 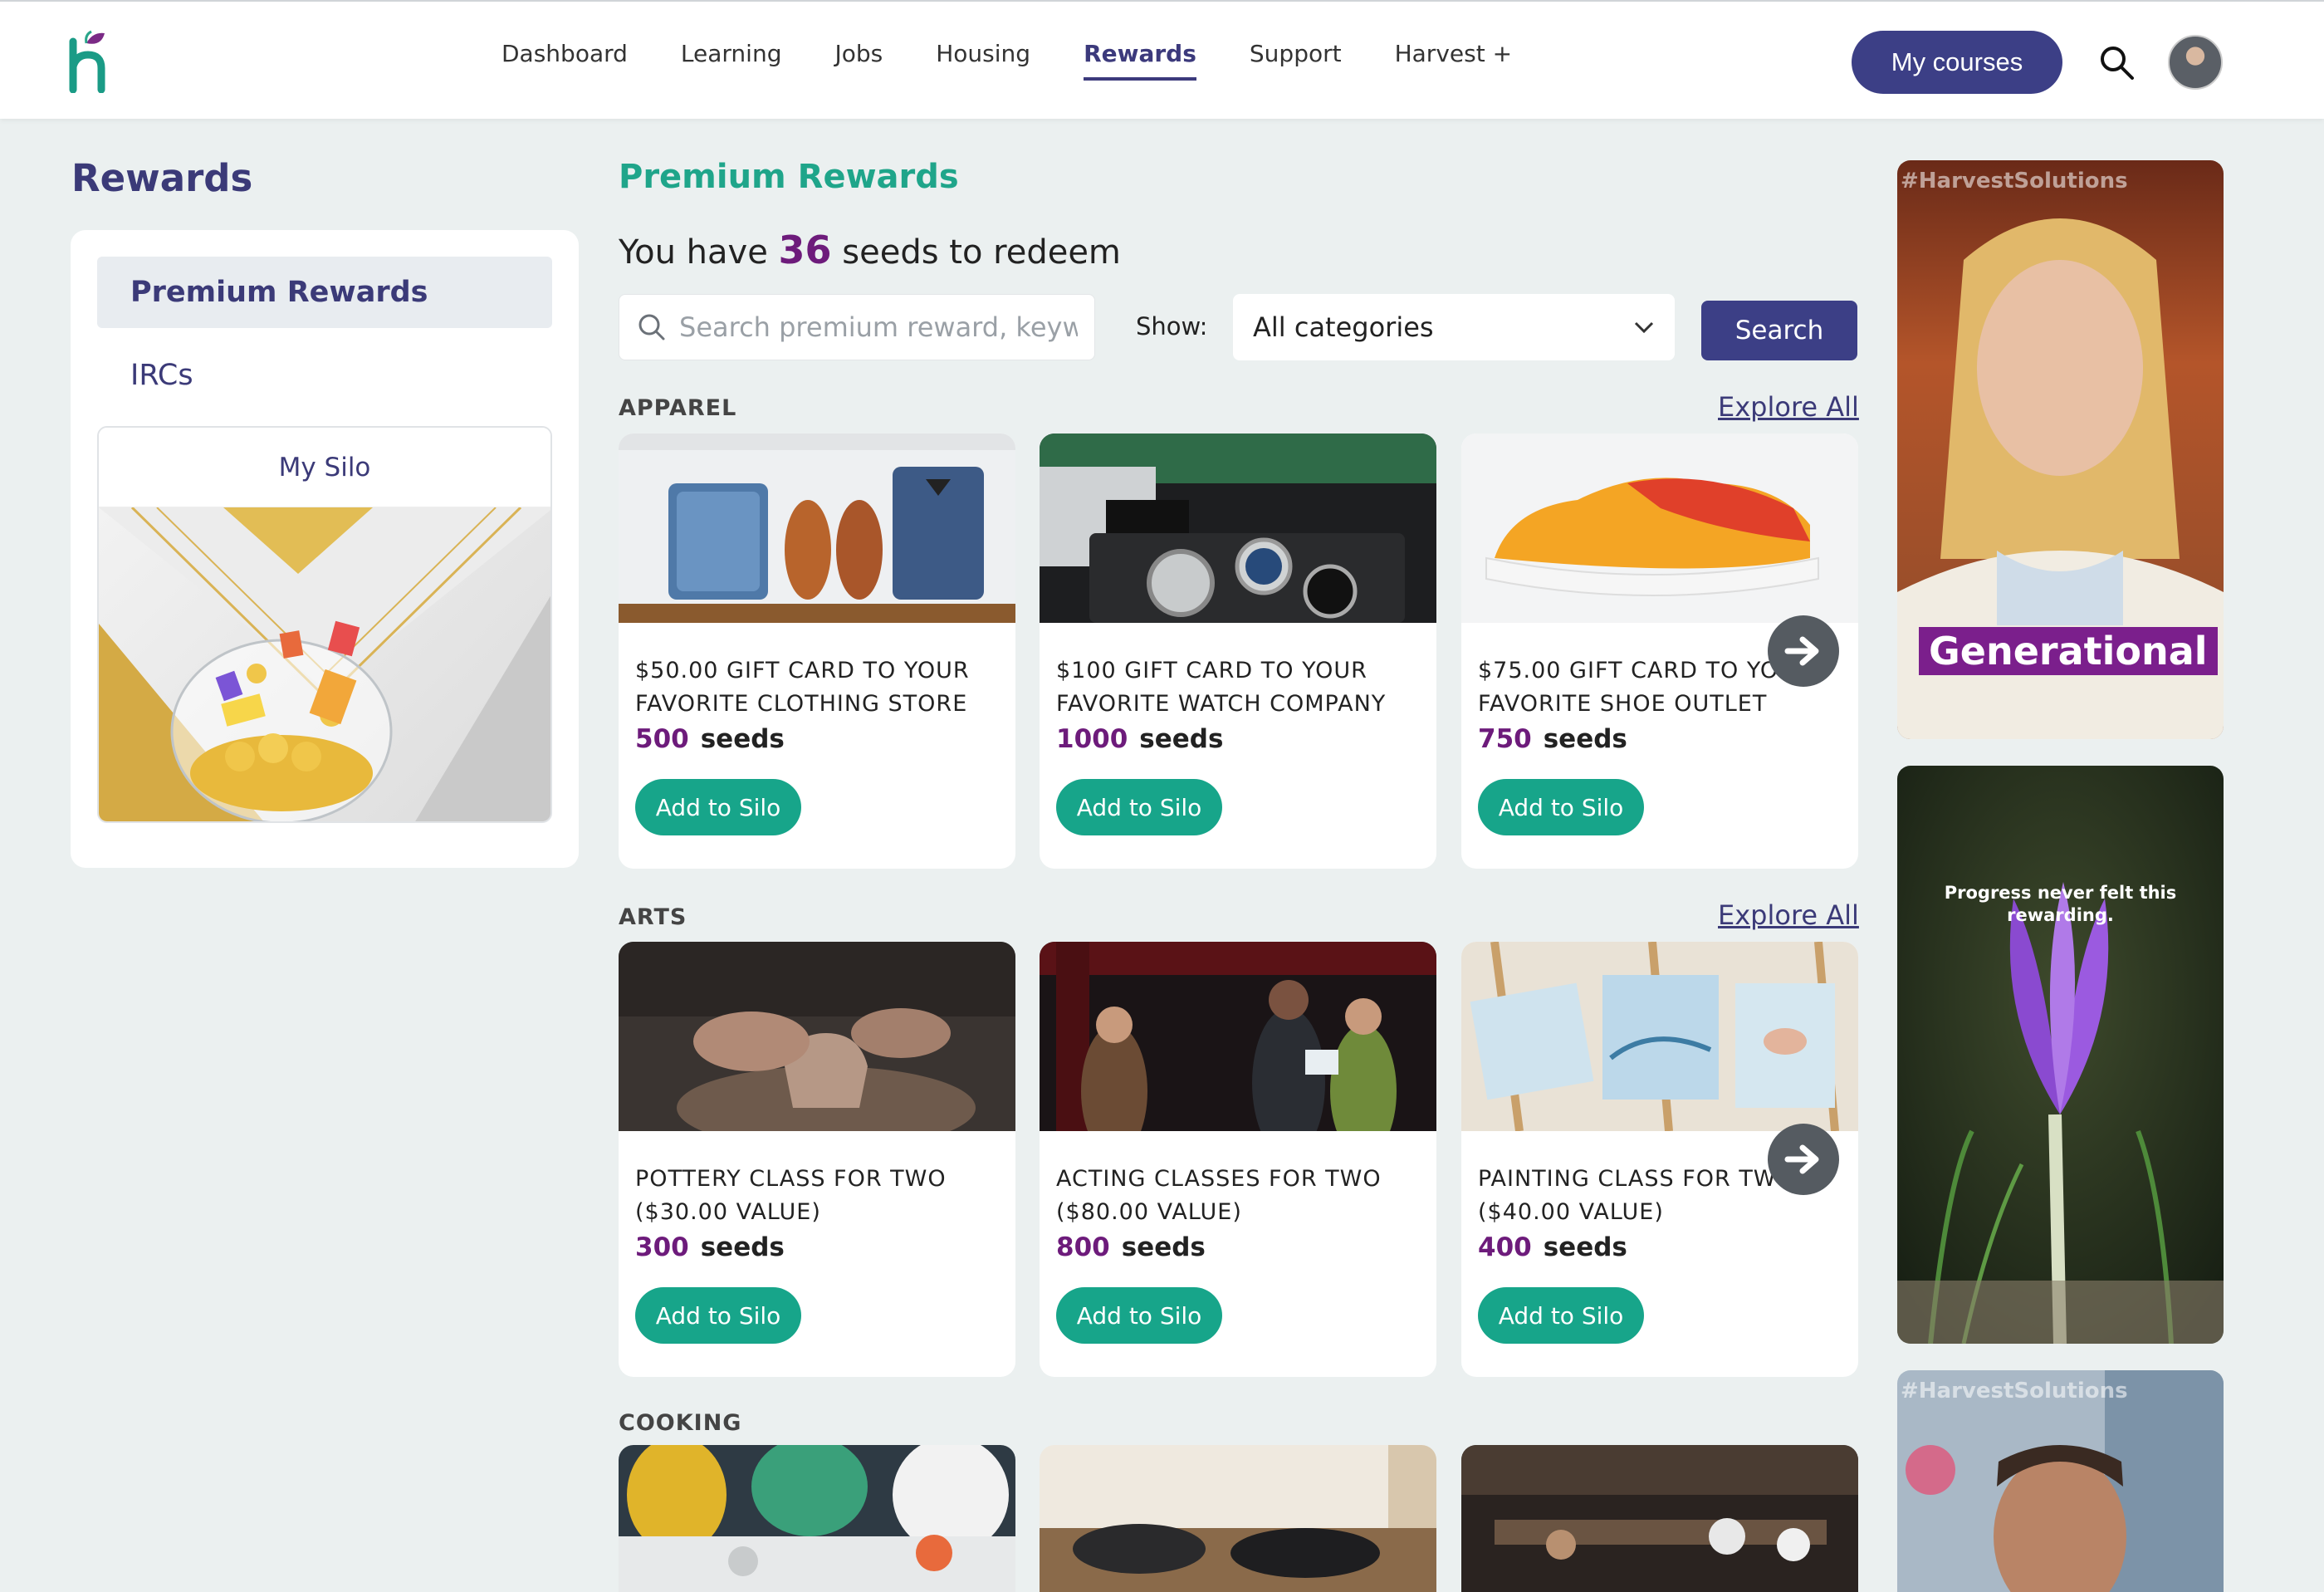 I want to click on carousel-next-arts, so click(x=1803, y=1159).